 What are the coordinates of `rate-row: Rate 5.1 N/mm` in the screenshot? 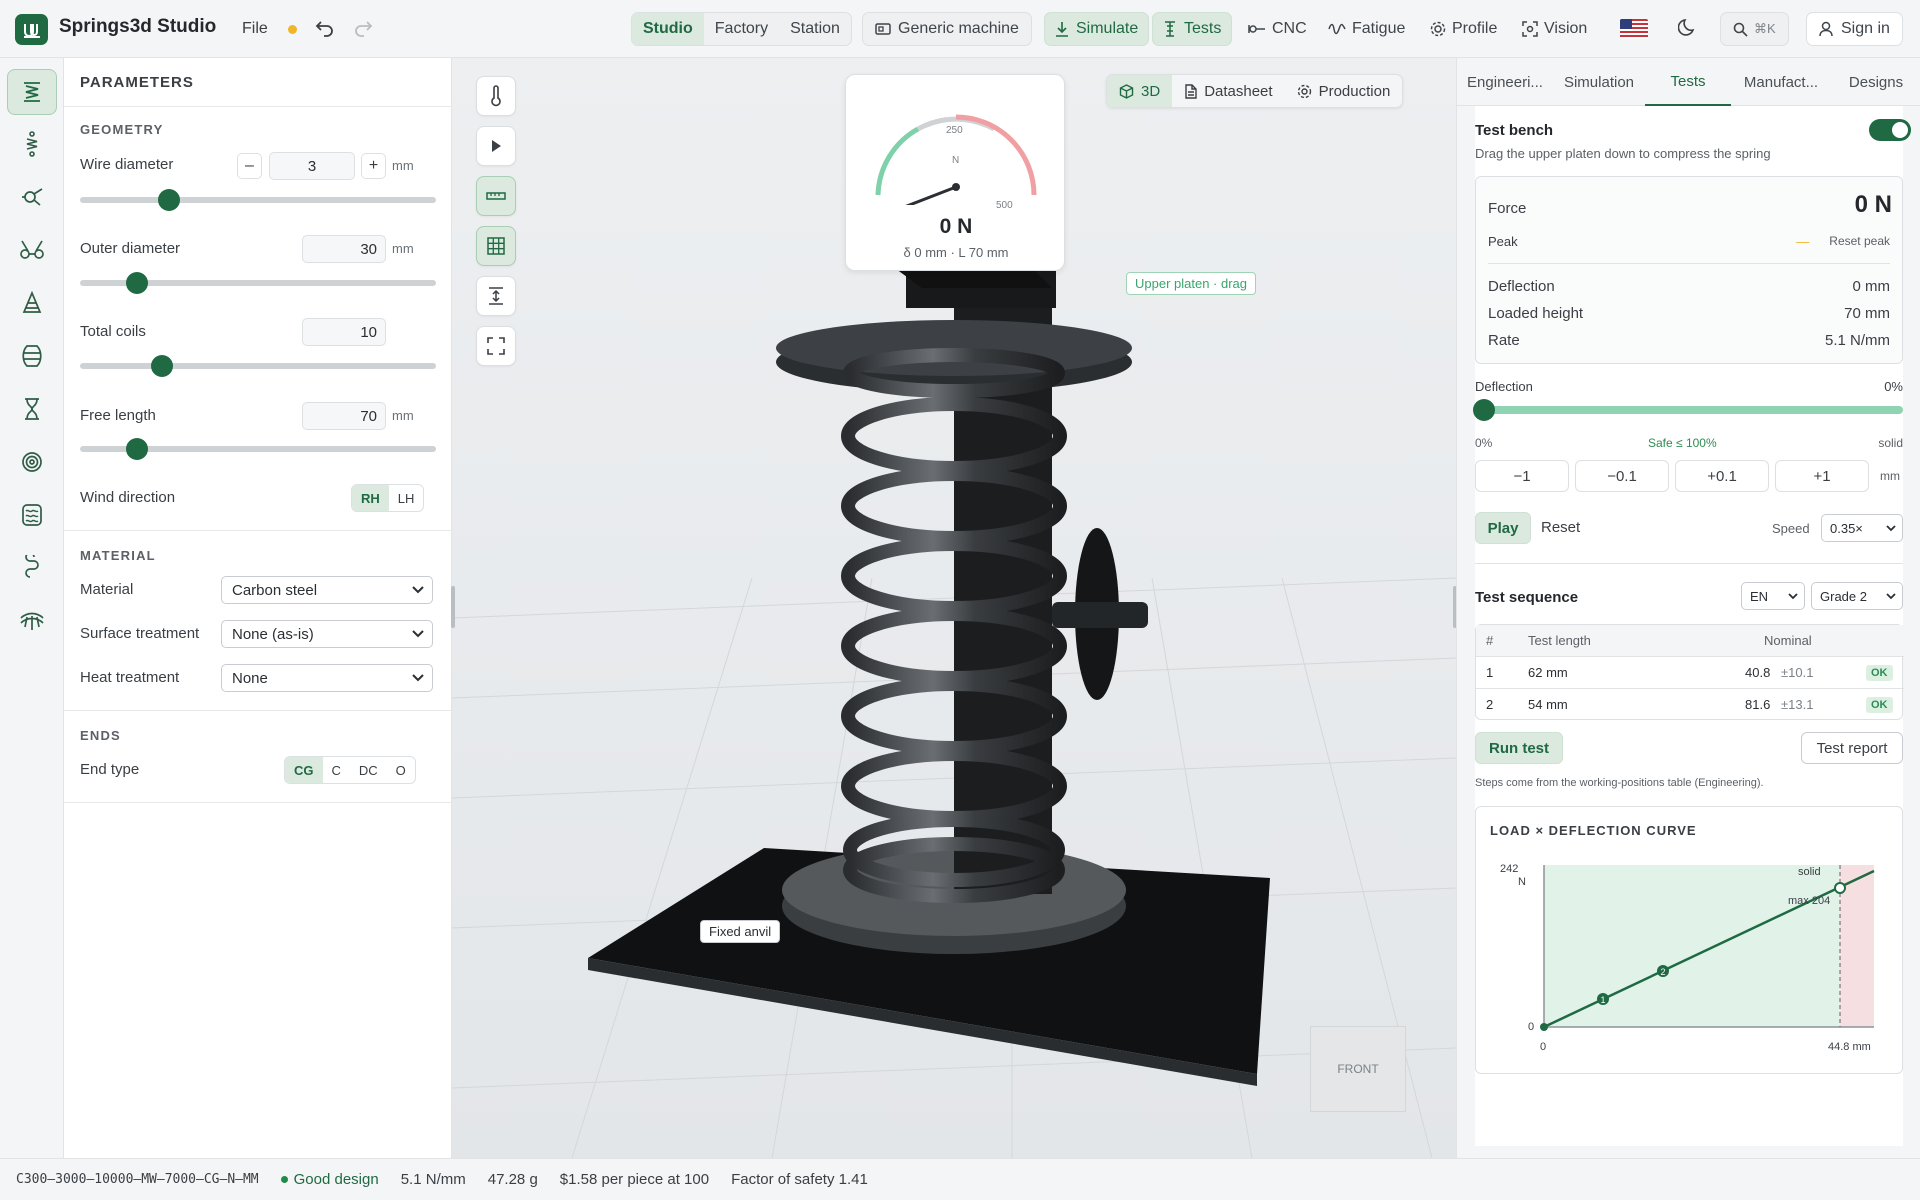 It's located at (1689, 340).